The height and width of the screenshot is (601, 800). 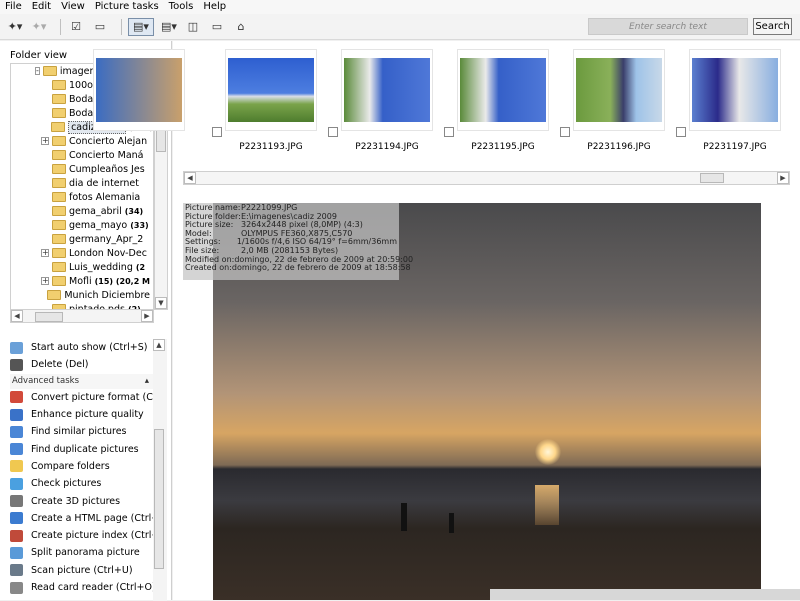 What do you see at coordinates (107, 295) in the screenshot?
I see `folder-label: Munich Diciembre` at bounding box center [107, 295].